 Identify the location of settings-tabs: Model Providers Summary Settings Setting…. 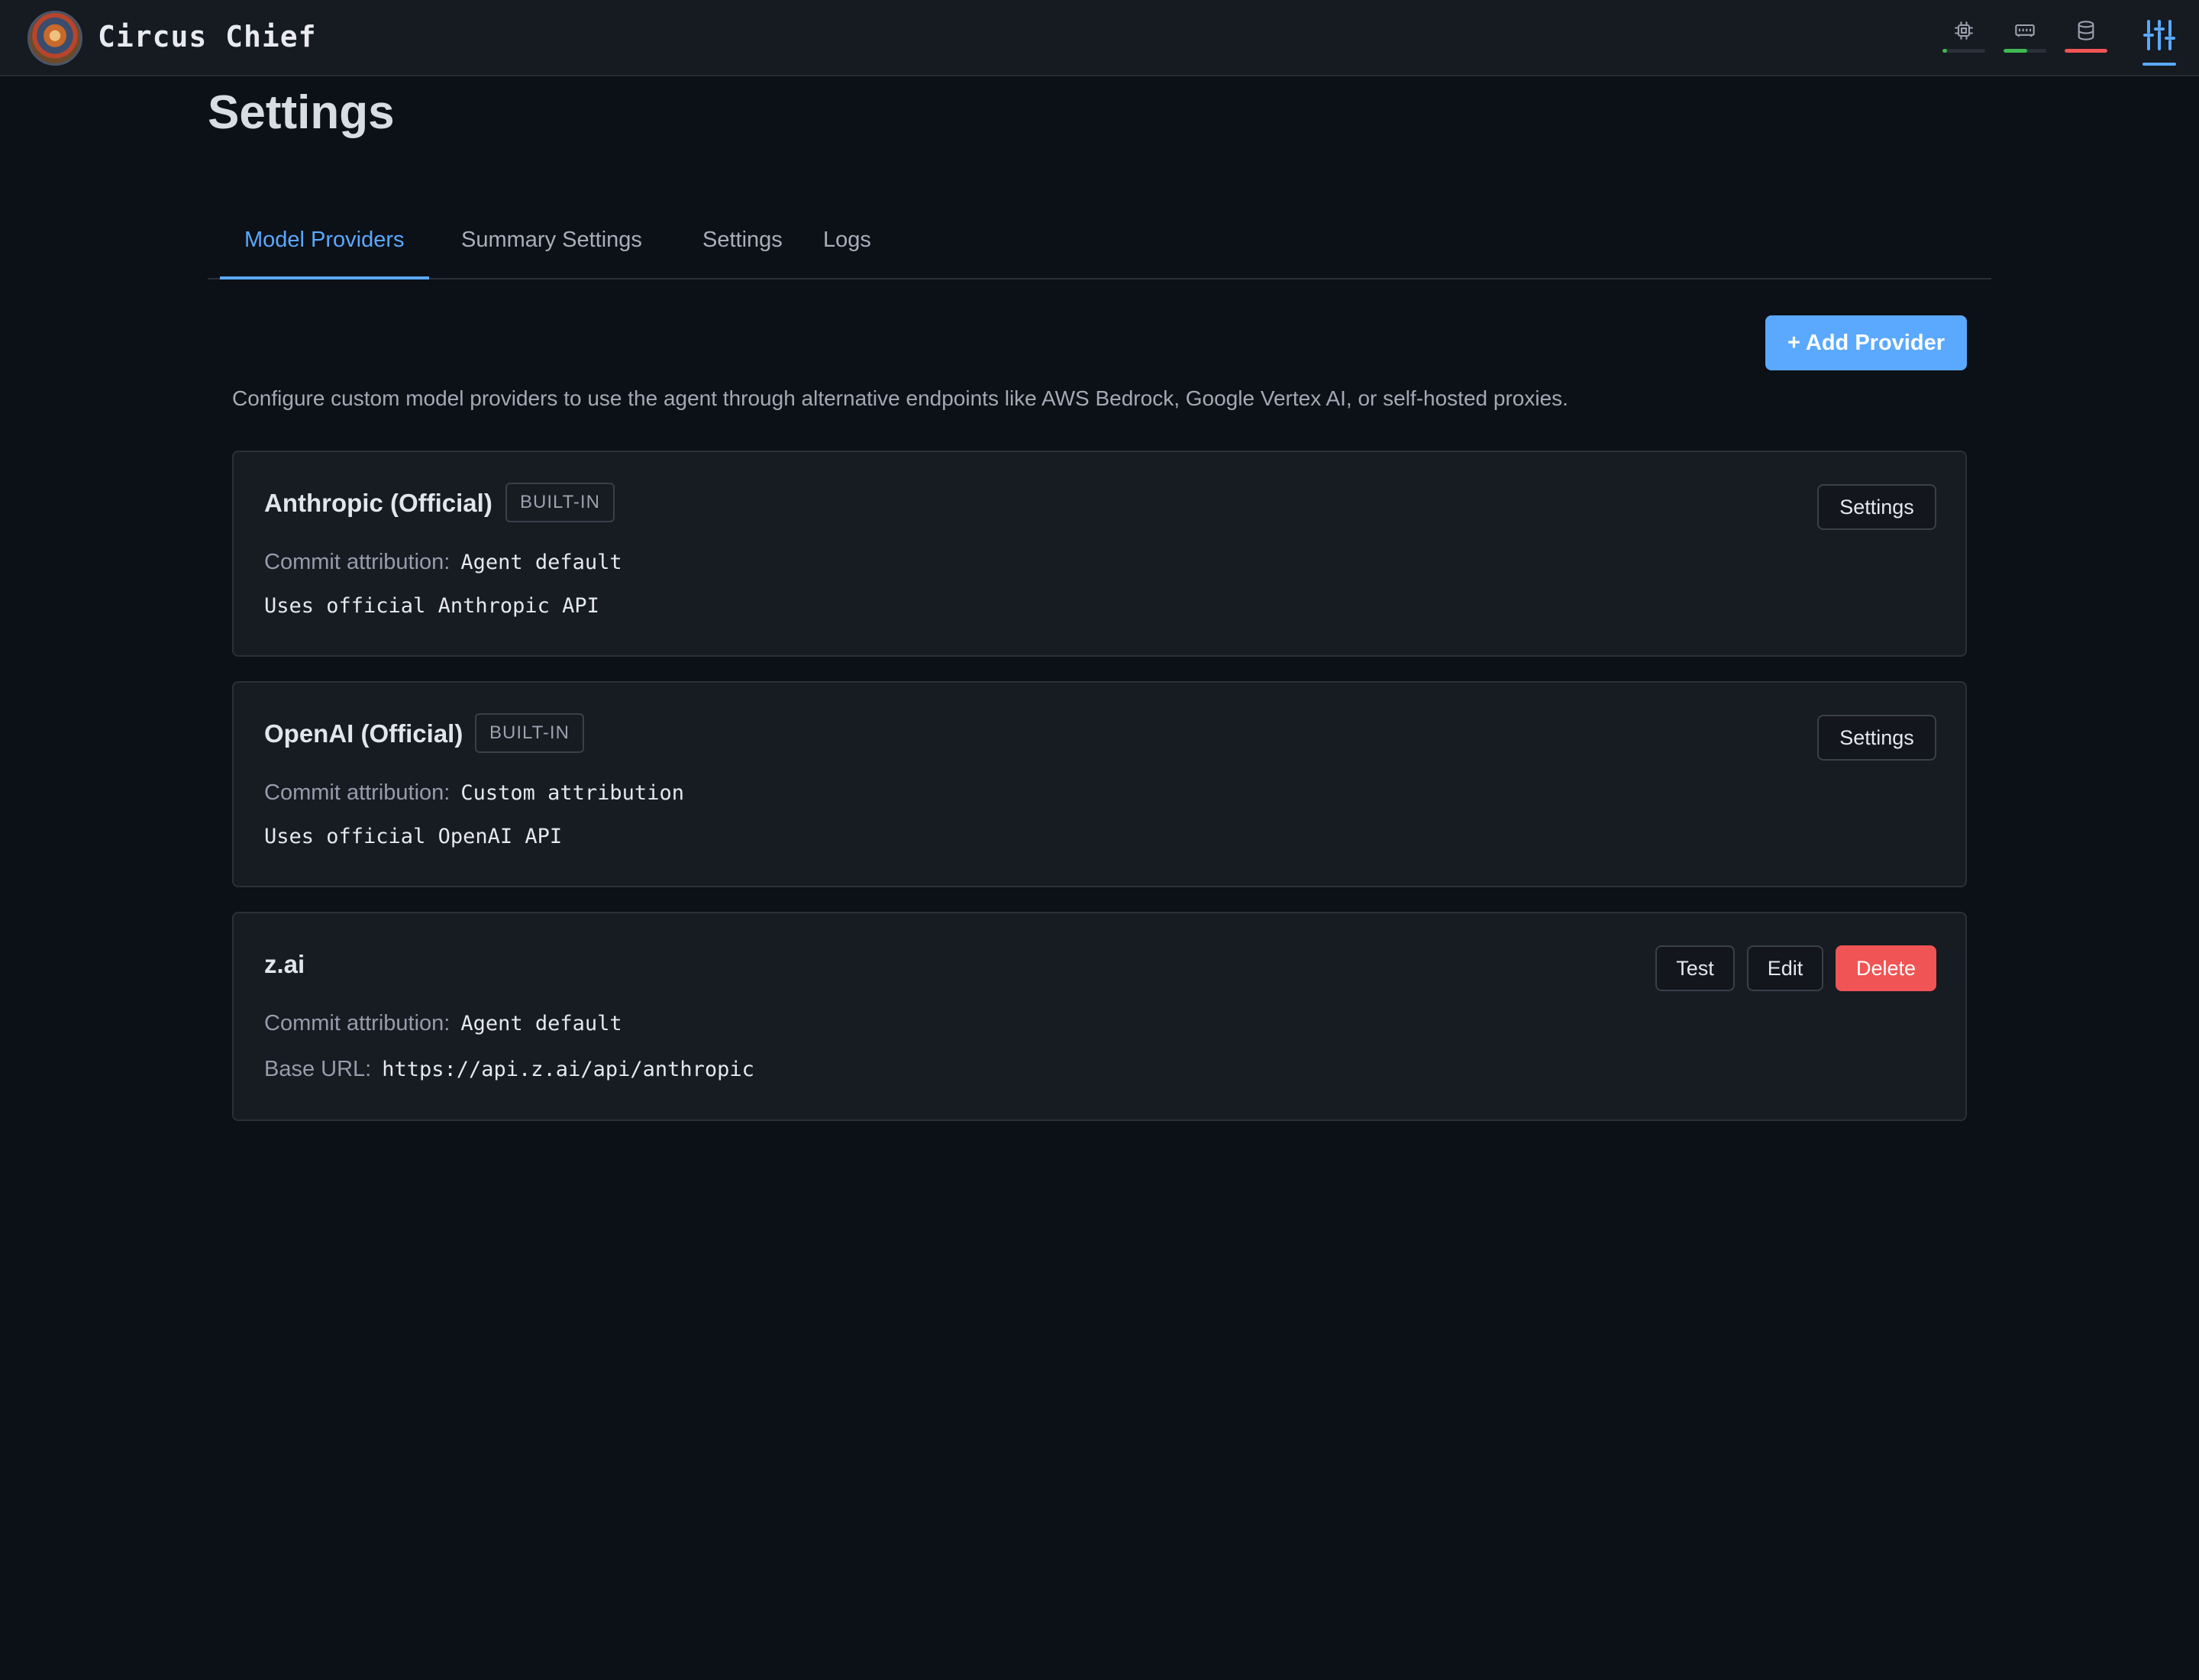
(1100, 242).